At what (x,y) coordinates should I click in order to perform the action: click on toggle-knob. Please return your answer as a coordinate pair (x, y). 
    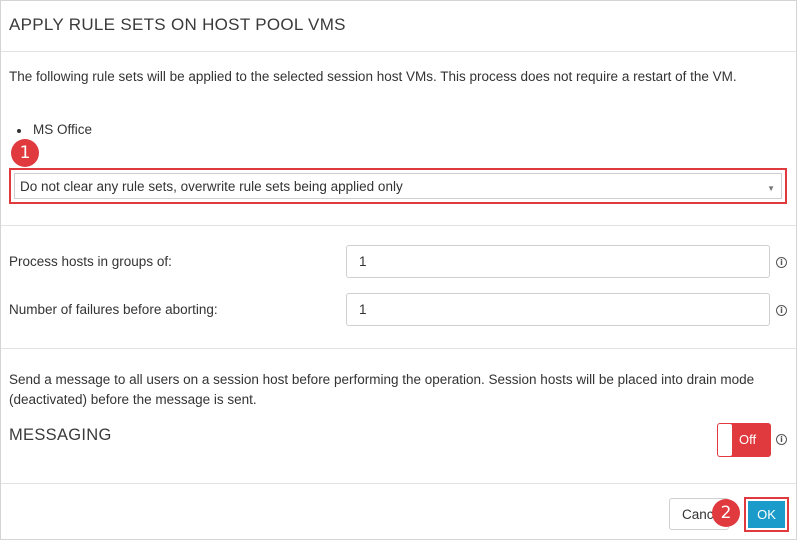
    Looking at the image, I should click on (725, 440).